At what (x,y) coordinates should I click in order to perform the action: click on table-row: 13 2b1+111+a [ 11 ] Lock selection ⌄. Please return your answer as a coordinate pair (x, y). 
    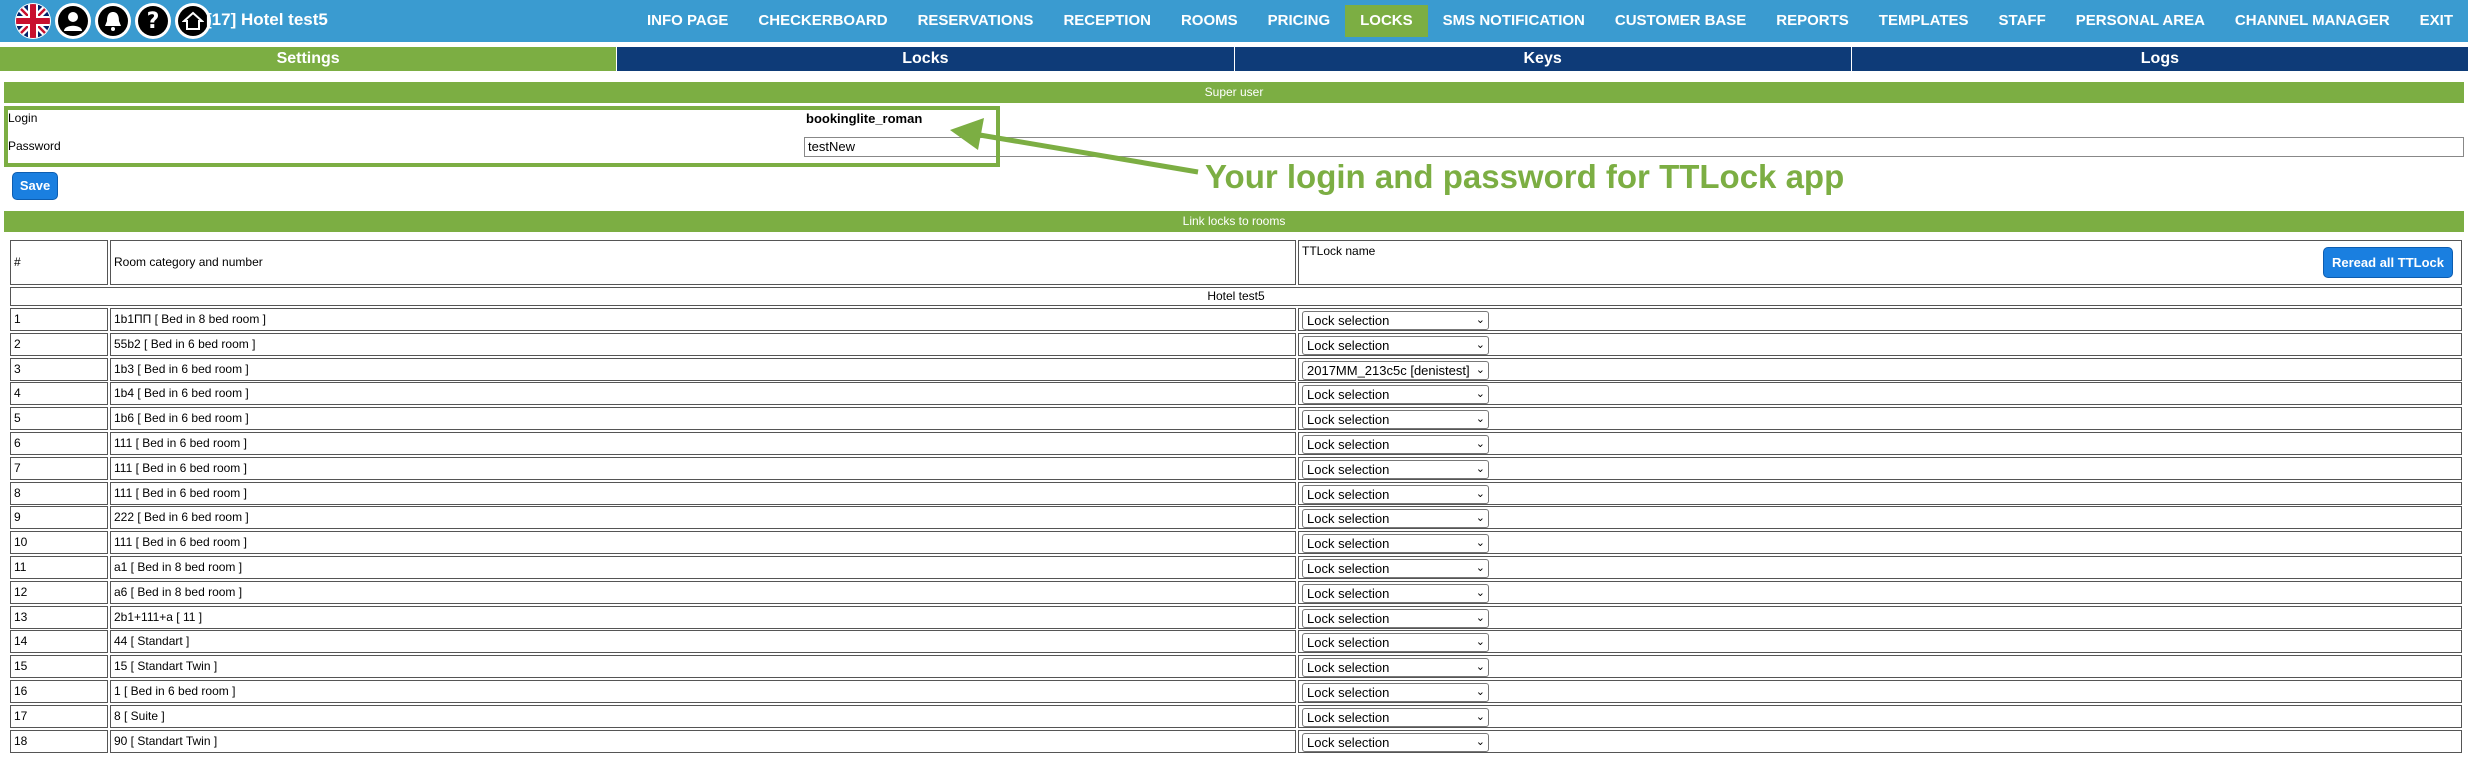
    Looking at the image, I should click on (1236, 617).